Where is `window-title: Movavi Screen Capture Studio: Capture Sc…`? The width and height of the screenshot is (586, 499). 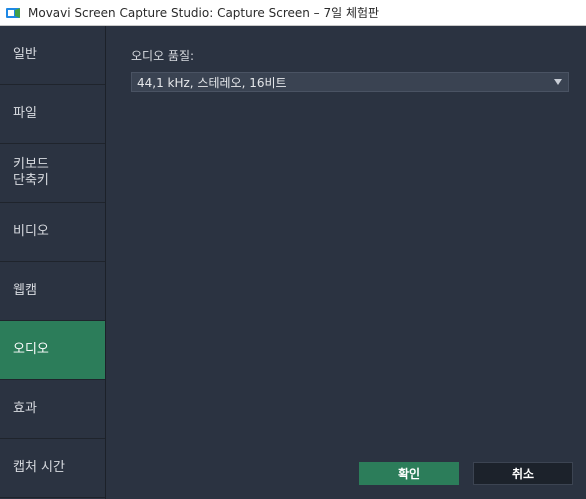 window-title: Movavi Screen Capture Studio: Capture Sc… is located at coordinates (204, 13).